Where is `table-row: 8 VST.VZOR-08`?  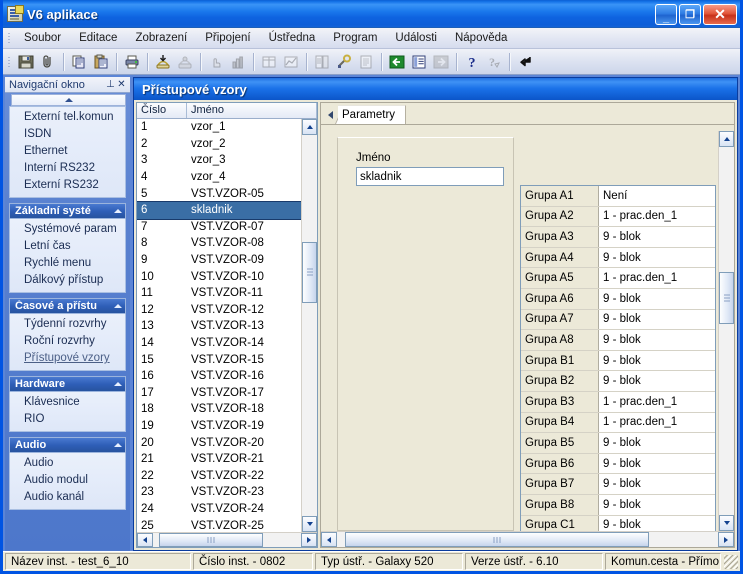
table-row: 8 VST.VZOR-08 is located at coordinates (219, 243).